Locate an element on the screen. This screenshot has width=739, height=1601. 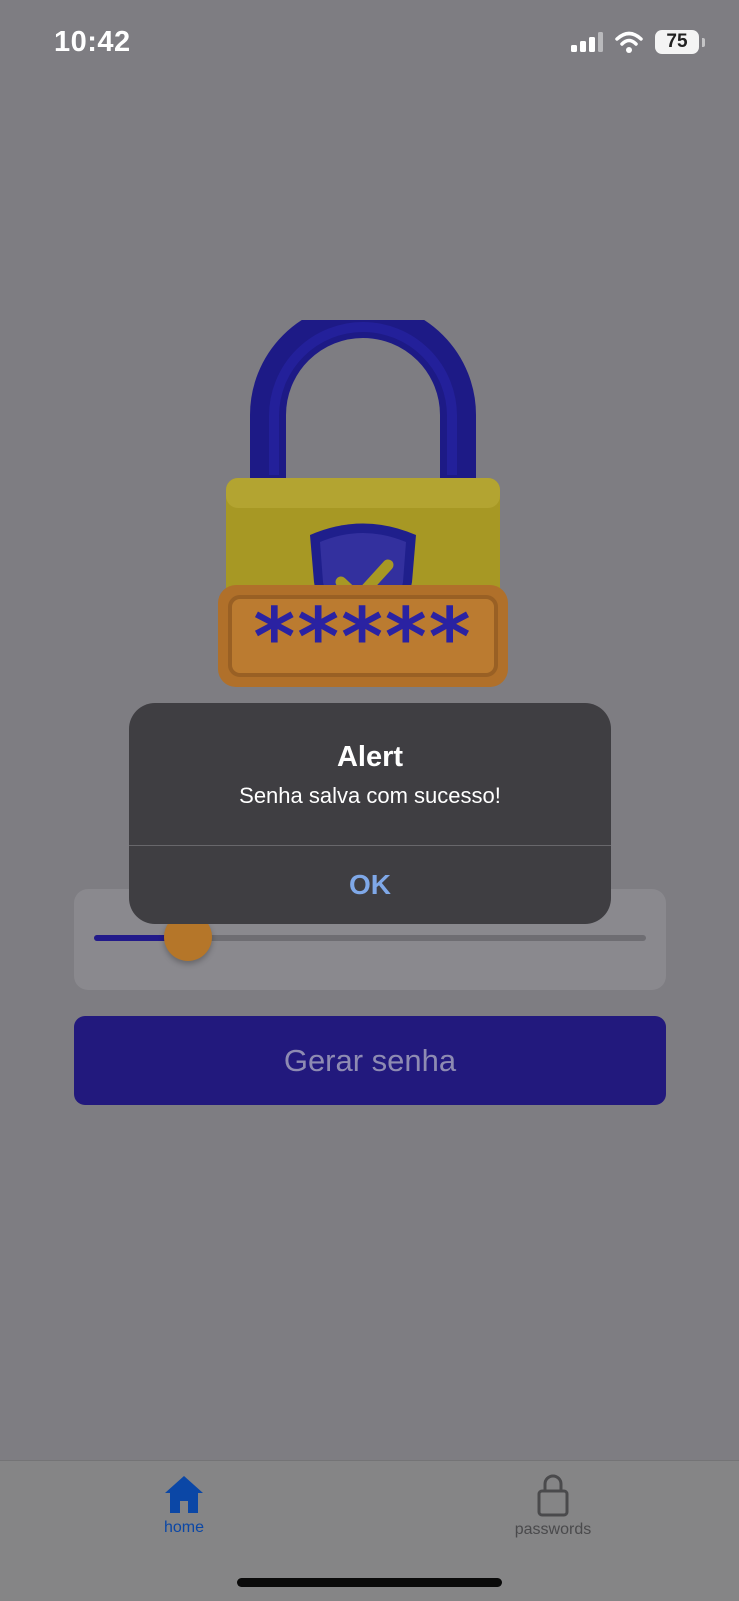
alert-message: Senha salva com sucesso! is located at coordinates (370, 795).